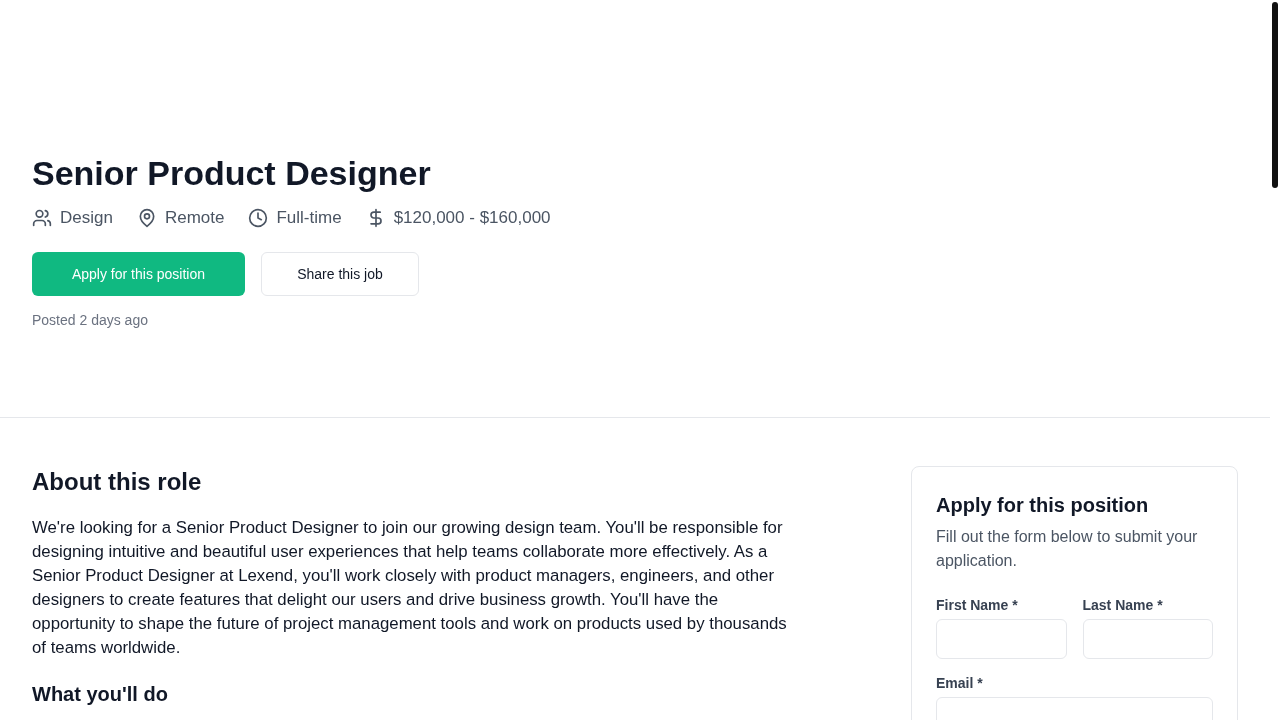 The width and height of the screenshot is (1280, 720). What do you see at coordinates (472, 218) in the screenshot?
I see `meta-label: $120,000 - $160,000` at bounding box center [472, 218].